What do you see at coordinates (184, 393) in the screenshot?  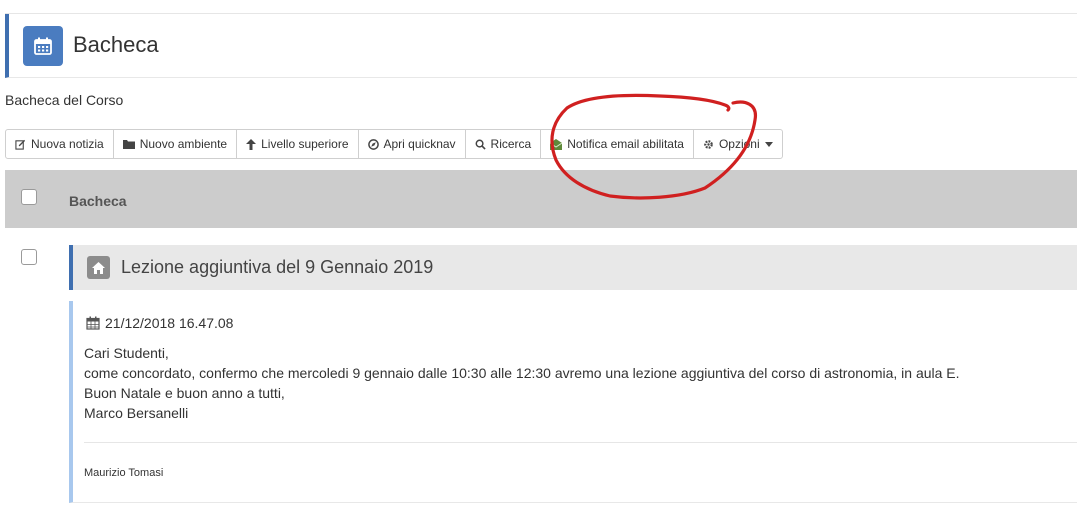 I see `news-item-line: Buon Natale e buon anno a tutti,` at bounding box center [184, 393].